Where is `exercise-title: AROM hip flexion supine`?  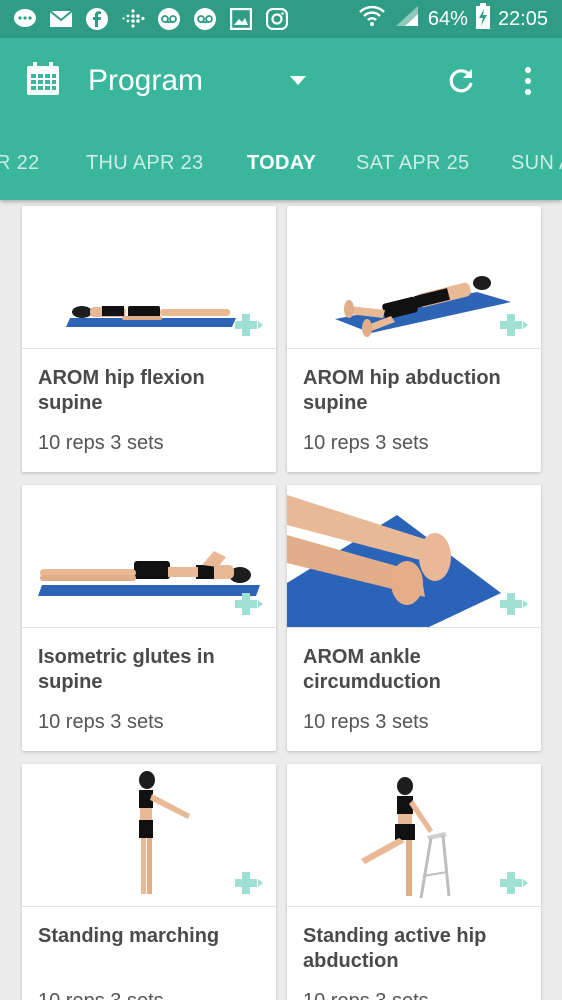
exercise-title: AROM hip flexion supine is located at coordinates (121, 390).